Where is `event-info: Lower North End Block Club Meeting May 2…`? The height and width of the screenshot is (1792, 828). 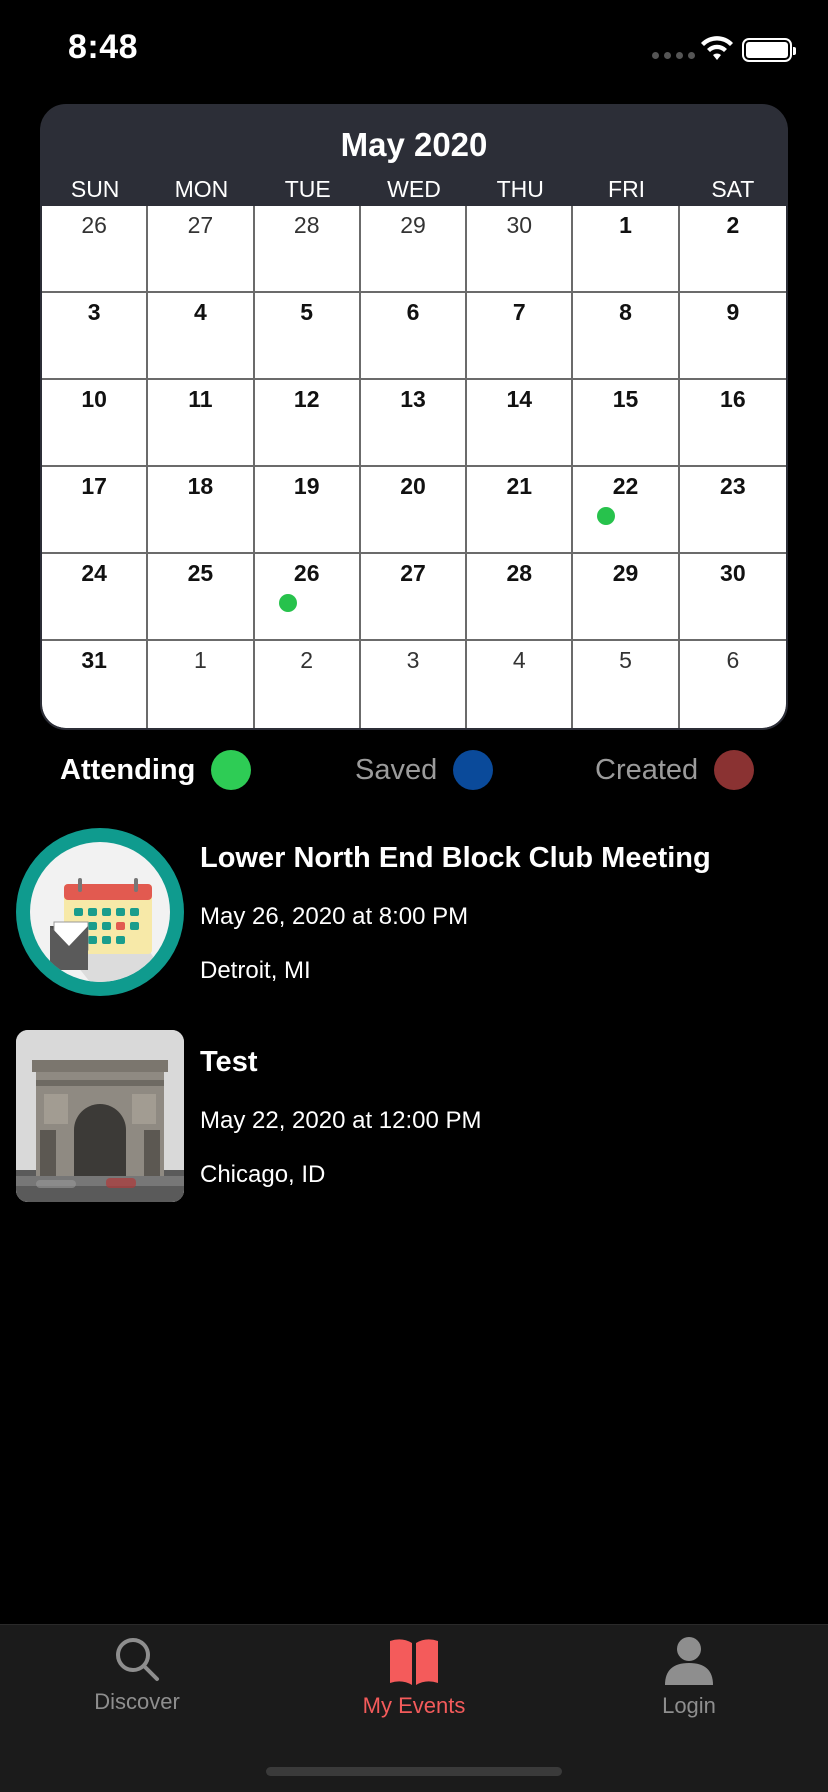 event-info: Lower North End Block Club Meeting May 2… is located at coordinates (506, 905).